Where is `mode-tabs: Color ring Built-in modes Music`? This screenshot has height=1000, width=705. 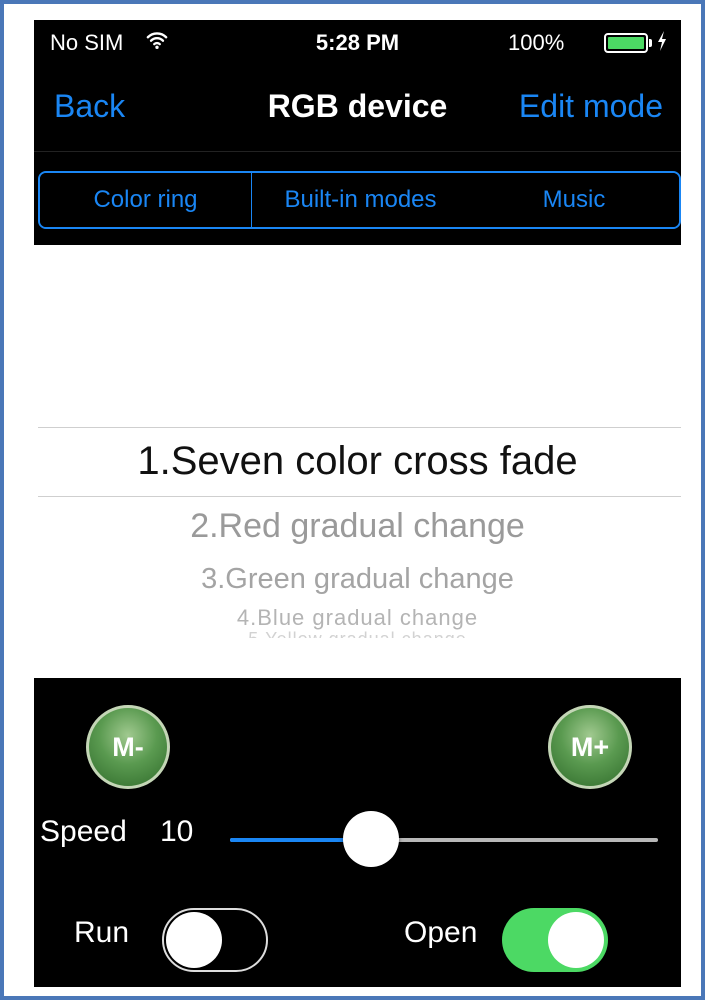
mode-tabs: Color ring Built-in modes Music is located at coordinates (359, 200).